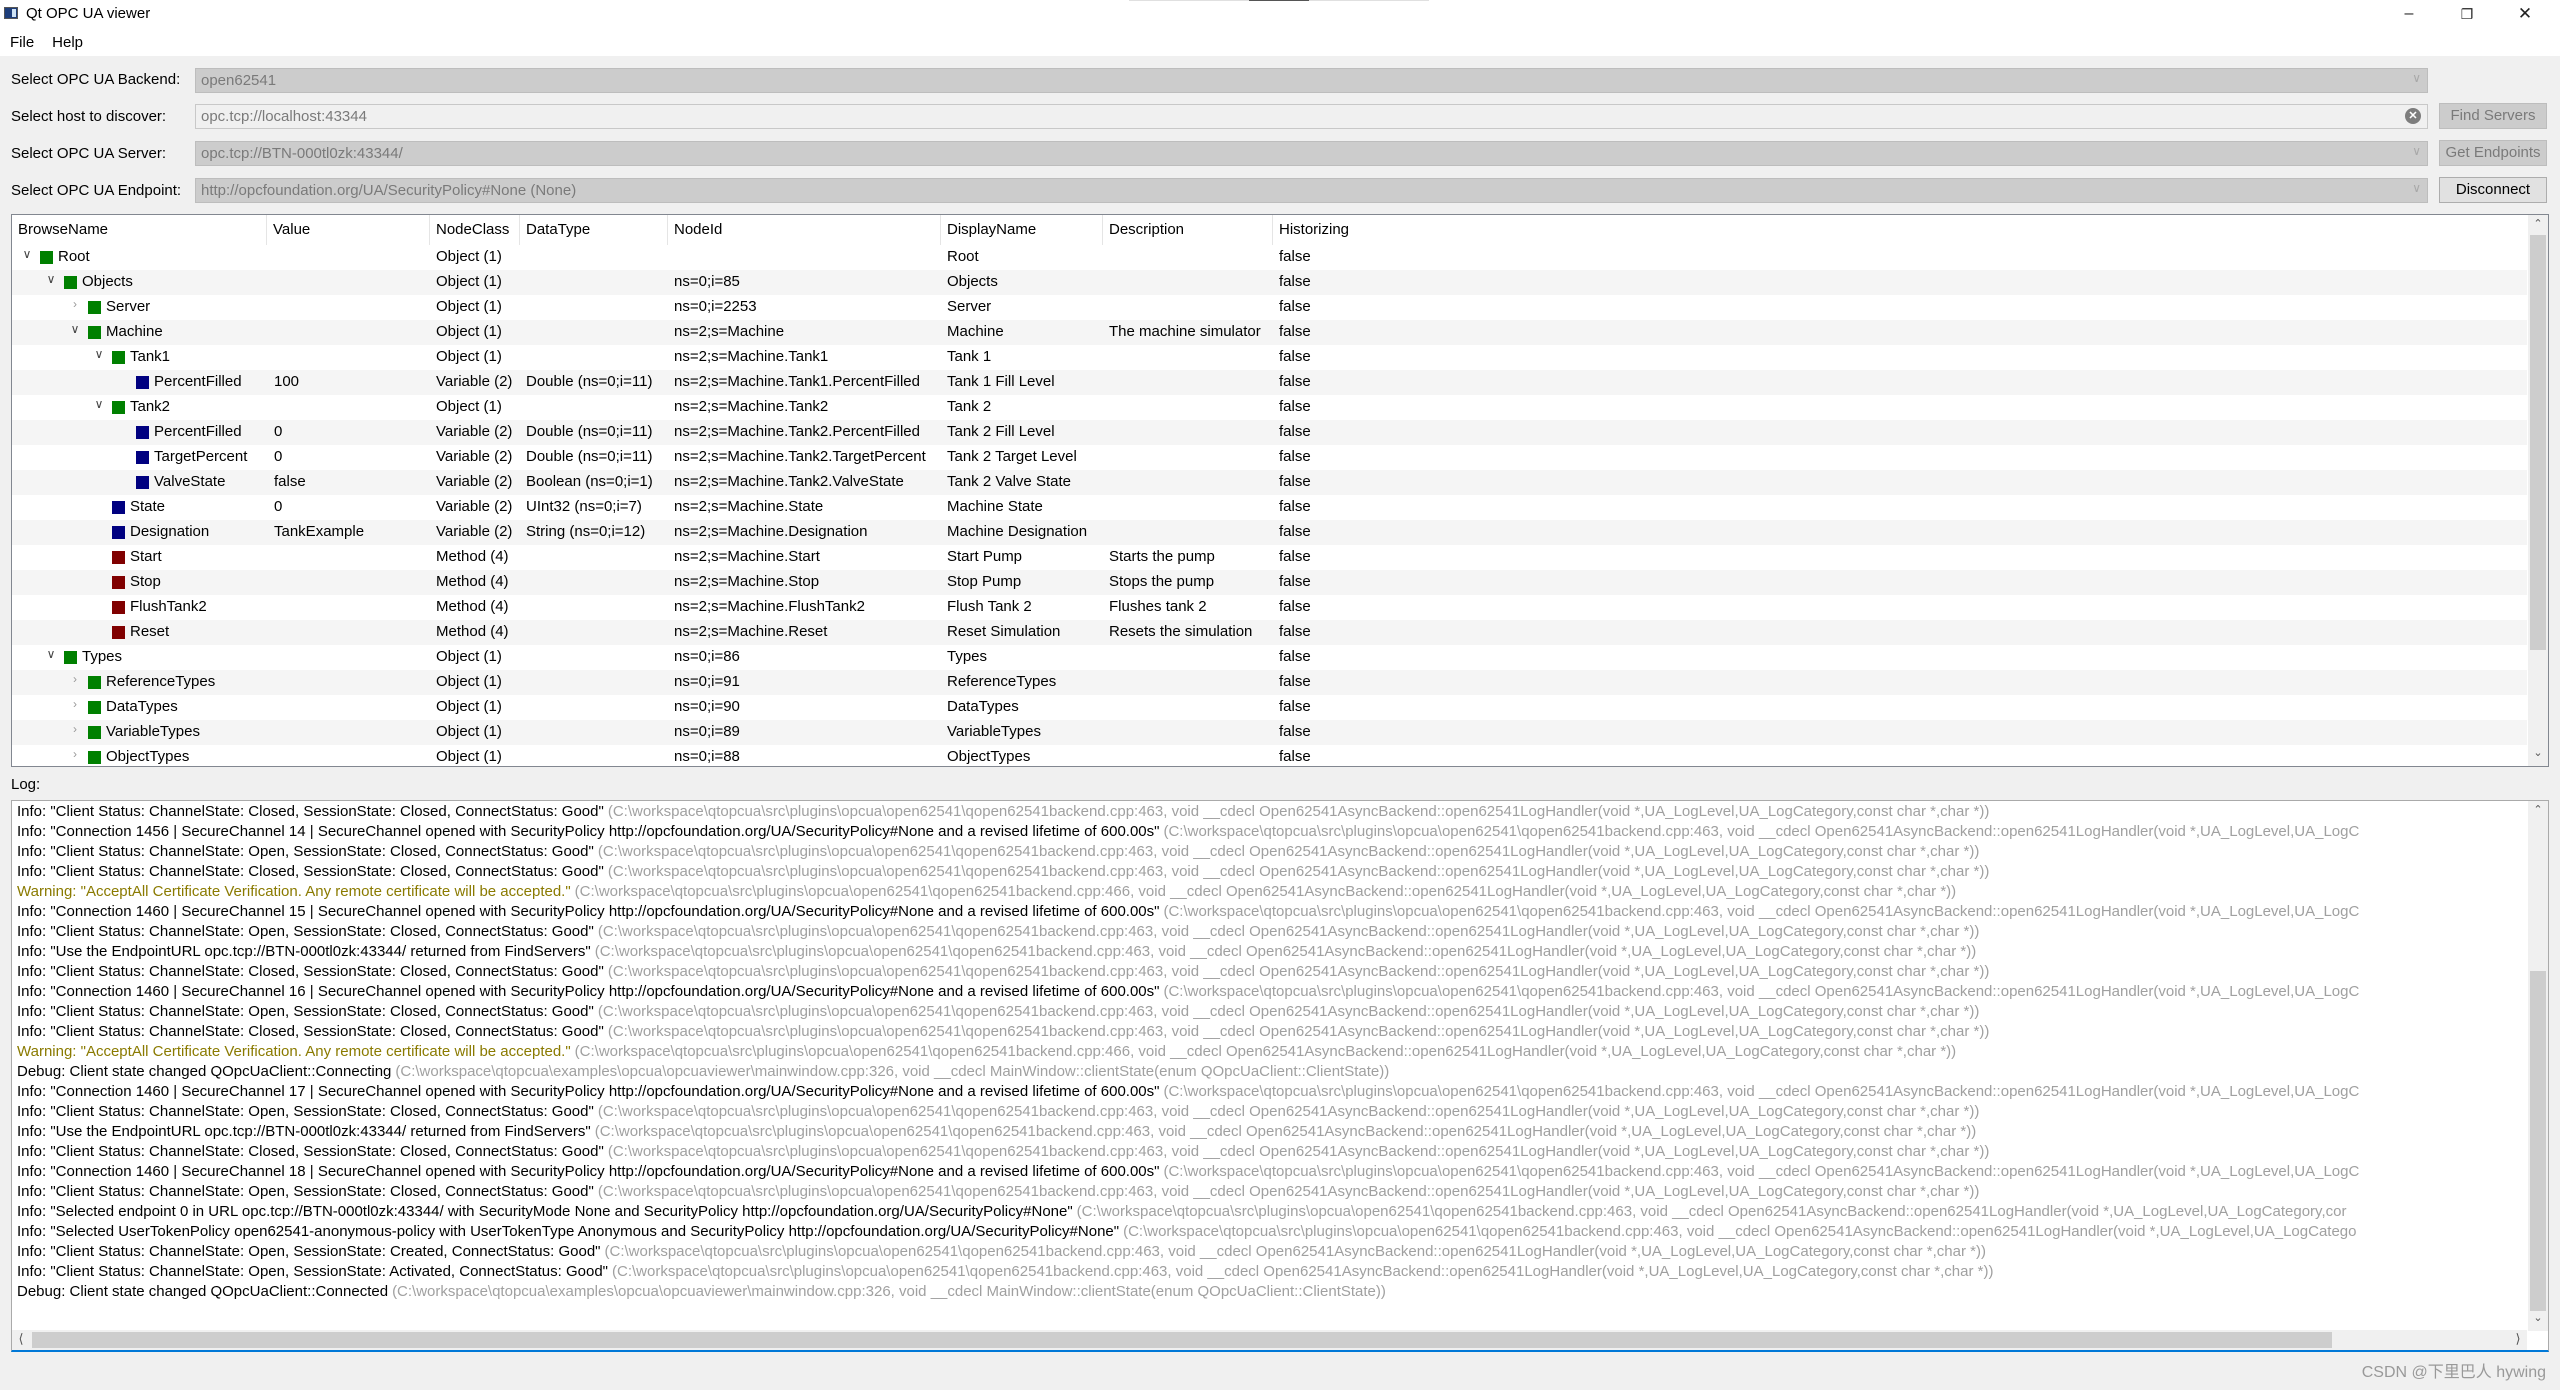 The image size is (2560, 1390). I want to click on menu-file: File, so click(22, 42).